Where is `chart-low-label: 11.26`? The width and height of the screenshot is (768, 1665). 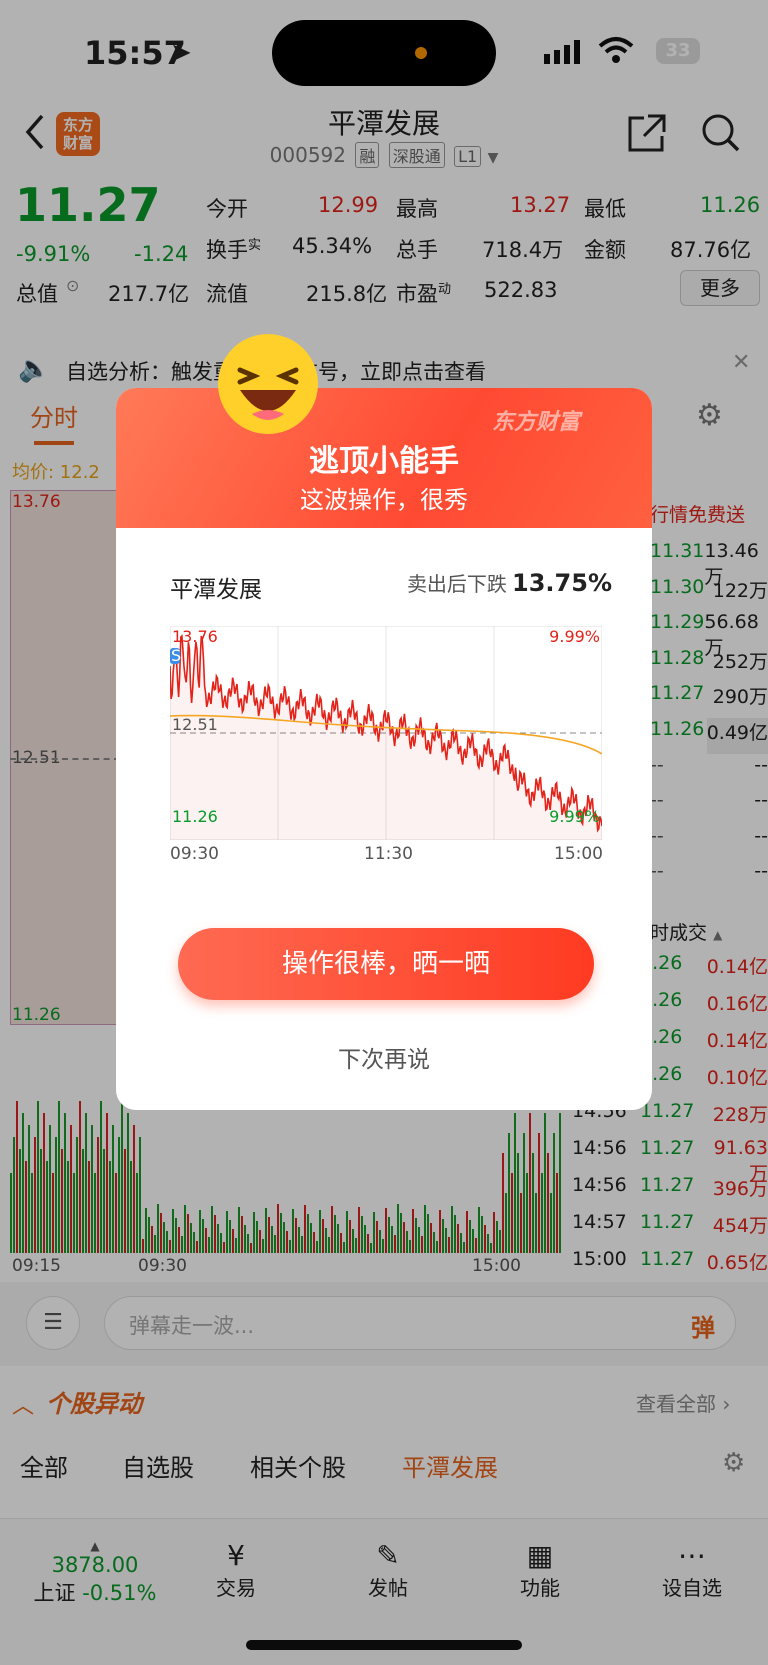
chart-low-label: 11.26 is located at coordinates (195, 816).